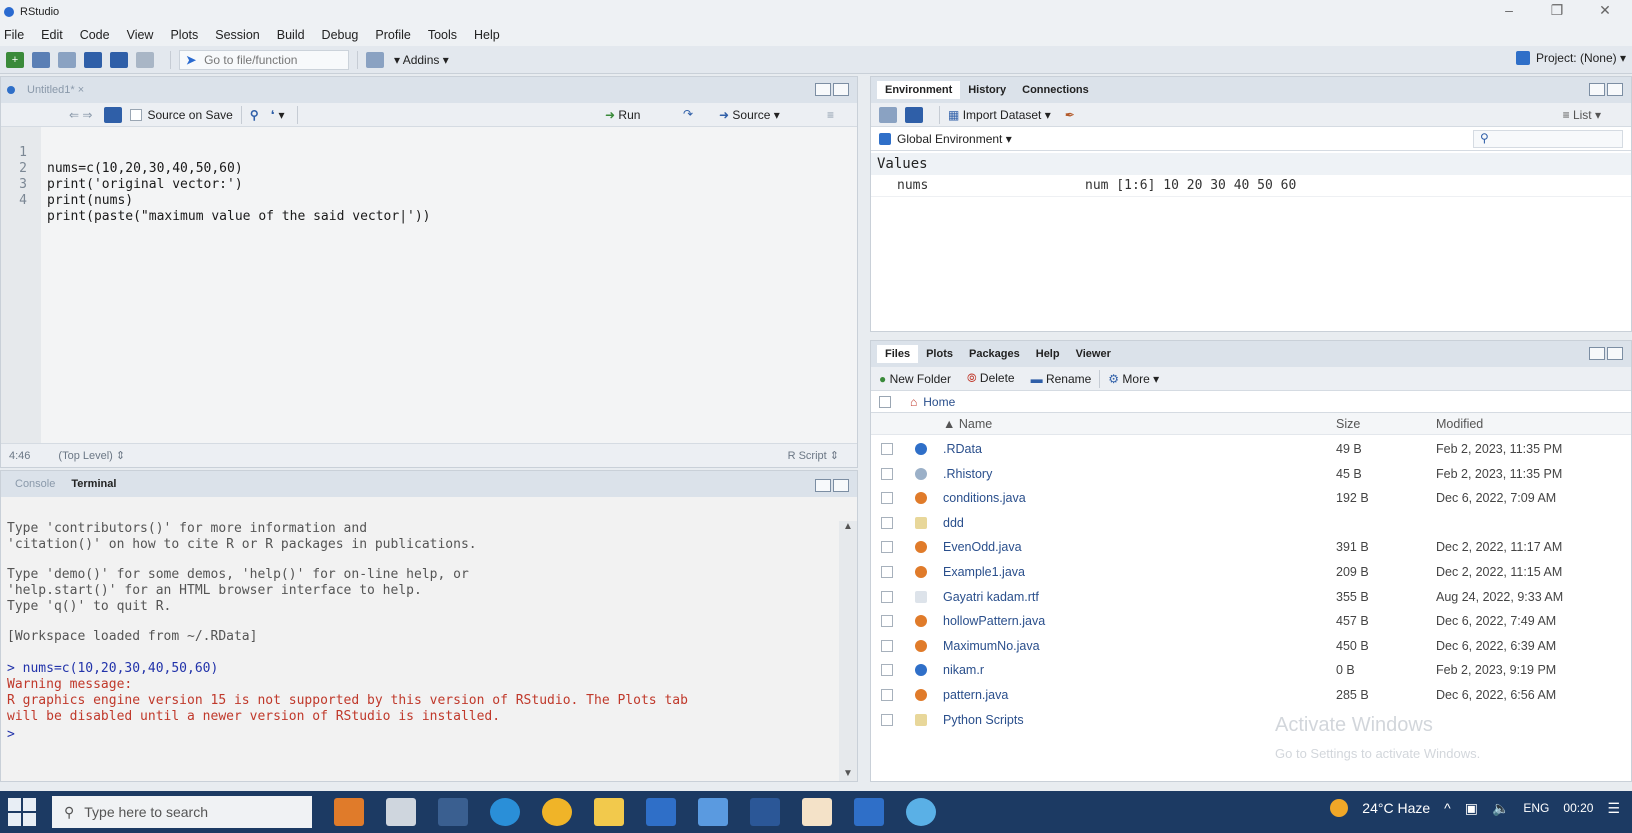  I want to click on close-icon: ✕, so click(1605, 10).